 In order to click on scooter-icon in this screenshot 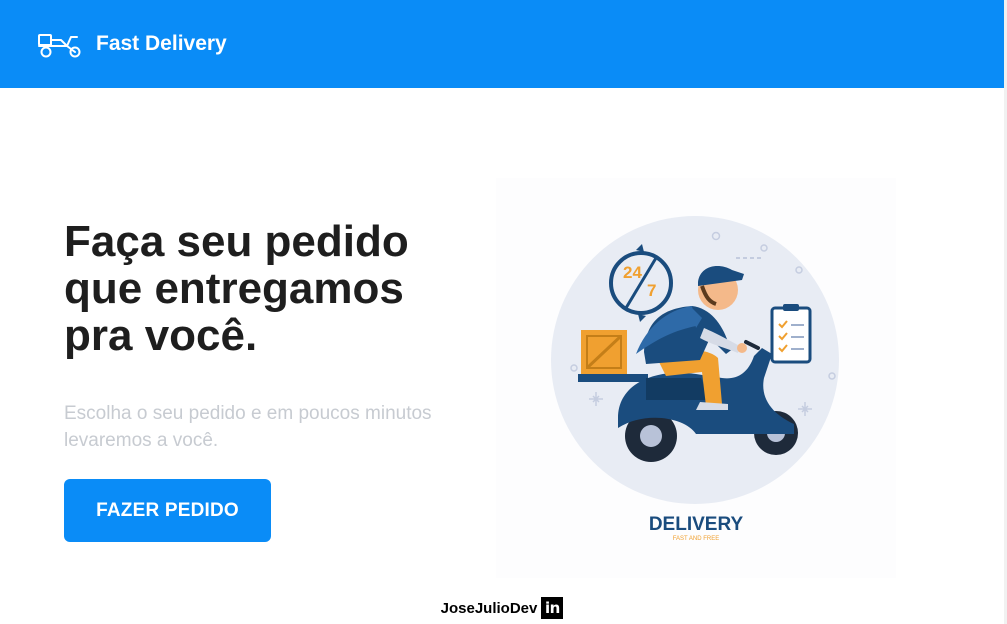, I will do `click(60, 44)`.